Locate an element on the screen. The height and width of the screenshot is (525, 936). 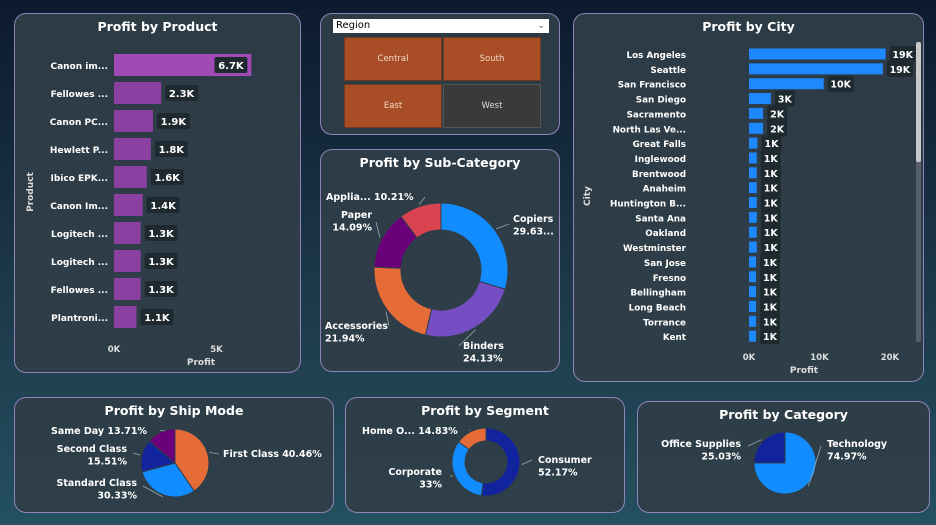
region-slicer-card: Region ⌄ Central South East West is located at coordinates (440, 74).